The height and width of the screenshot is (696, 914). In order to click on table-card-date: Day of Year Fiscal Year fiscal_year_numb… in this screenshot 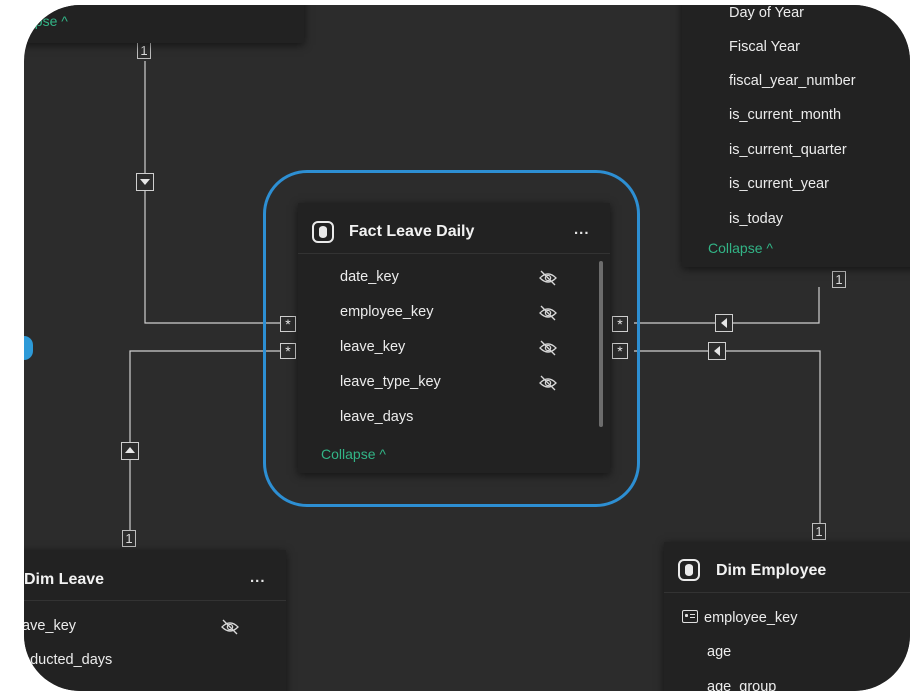, I will do `click(796, 136)`.